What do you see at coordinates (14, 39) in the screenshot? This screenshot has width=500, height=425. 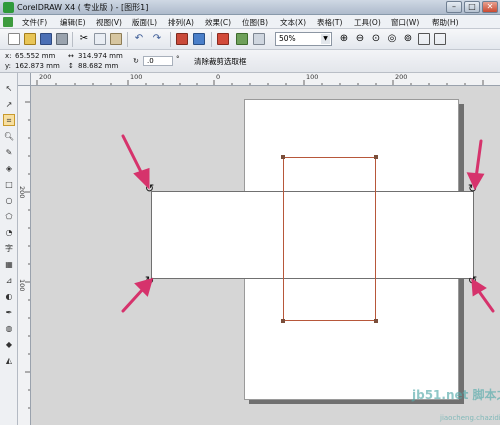 I see `new-document-icon` at bounding box center [14, 39].